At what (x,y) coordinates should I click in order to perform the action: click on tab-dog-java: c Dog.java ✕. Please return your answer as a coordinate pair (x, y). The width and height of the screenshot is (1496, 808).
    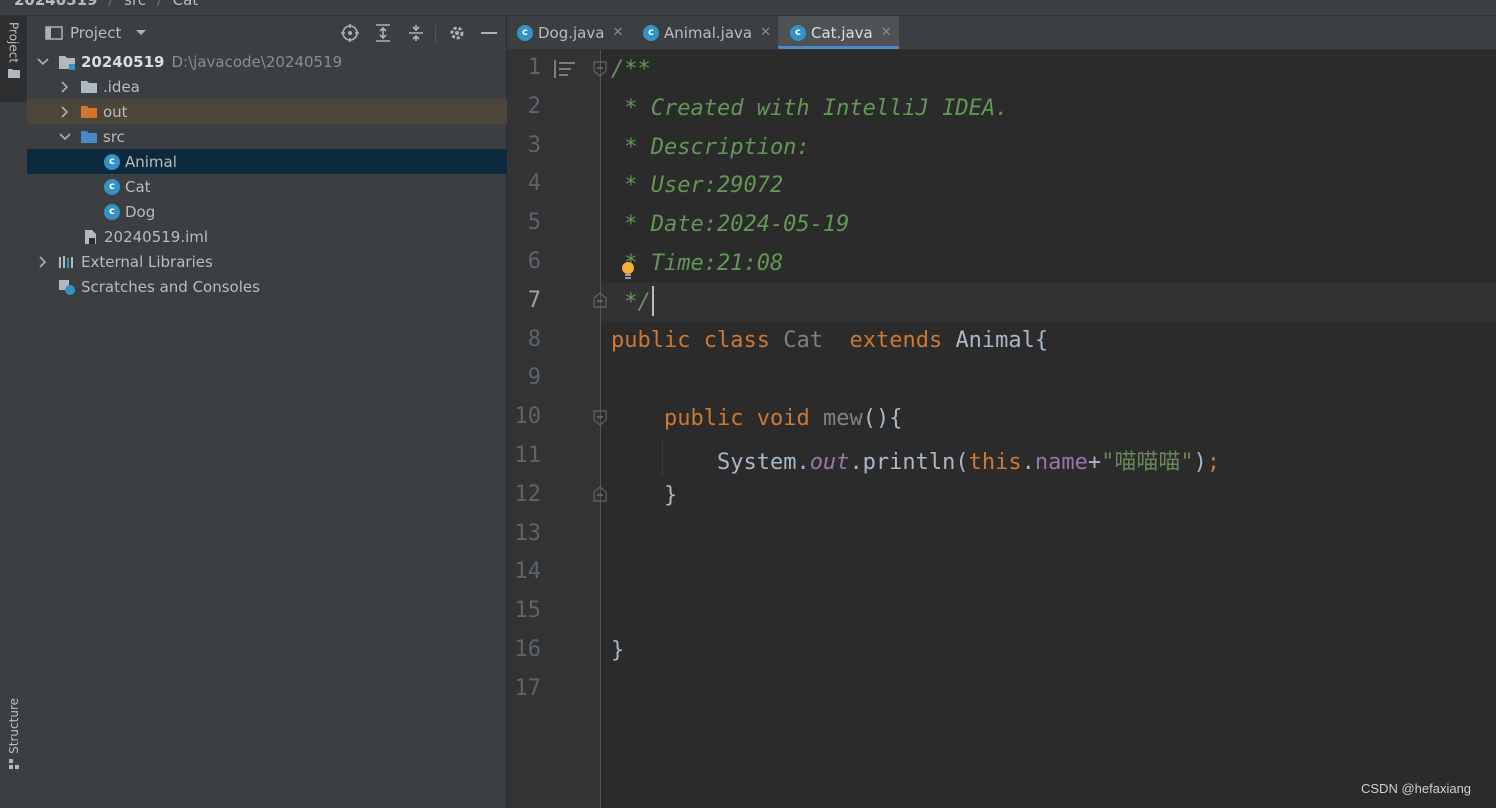
    Looking at the image, I should click on (578, 32).